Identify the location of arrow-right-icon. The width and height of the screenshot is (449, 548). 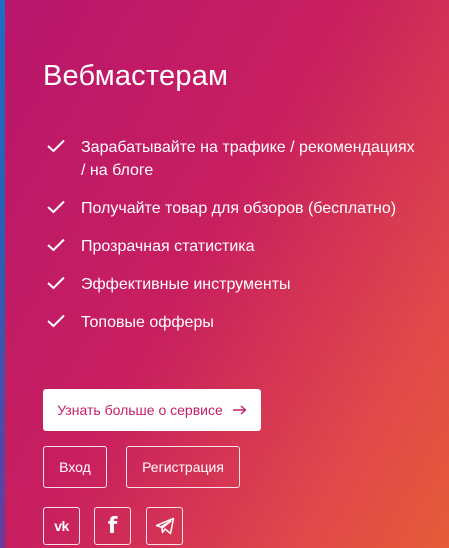
(239, 410).